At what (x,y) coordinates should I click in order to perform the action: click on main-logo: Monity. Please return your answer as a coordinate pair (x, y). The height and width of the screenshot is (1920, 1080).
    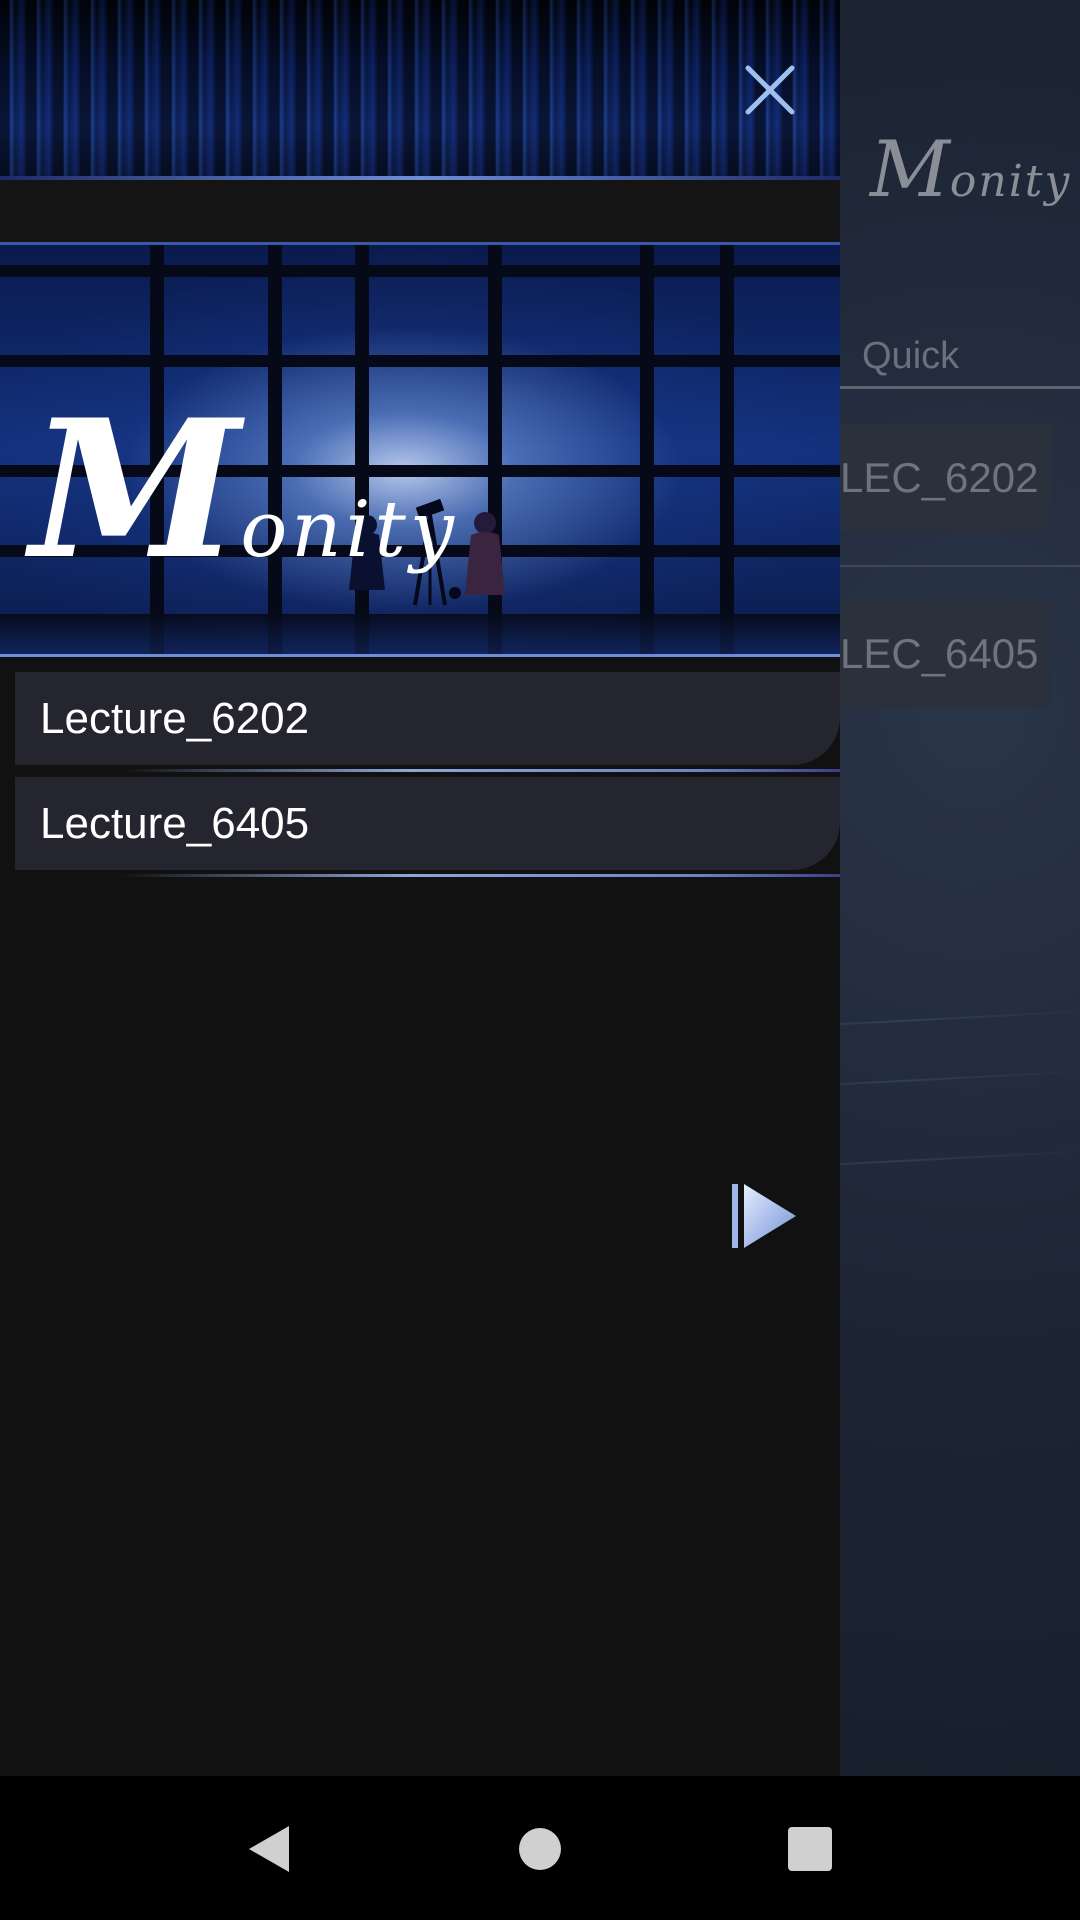
    Looking at the image, I should click on (970, 170).